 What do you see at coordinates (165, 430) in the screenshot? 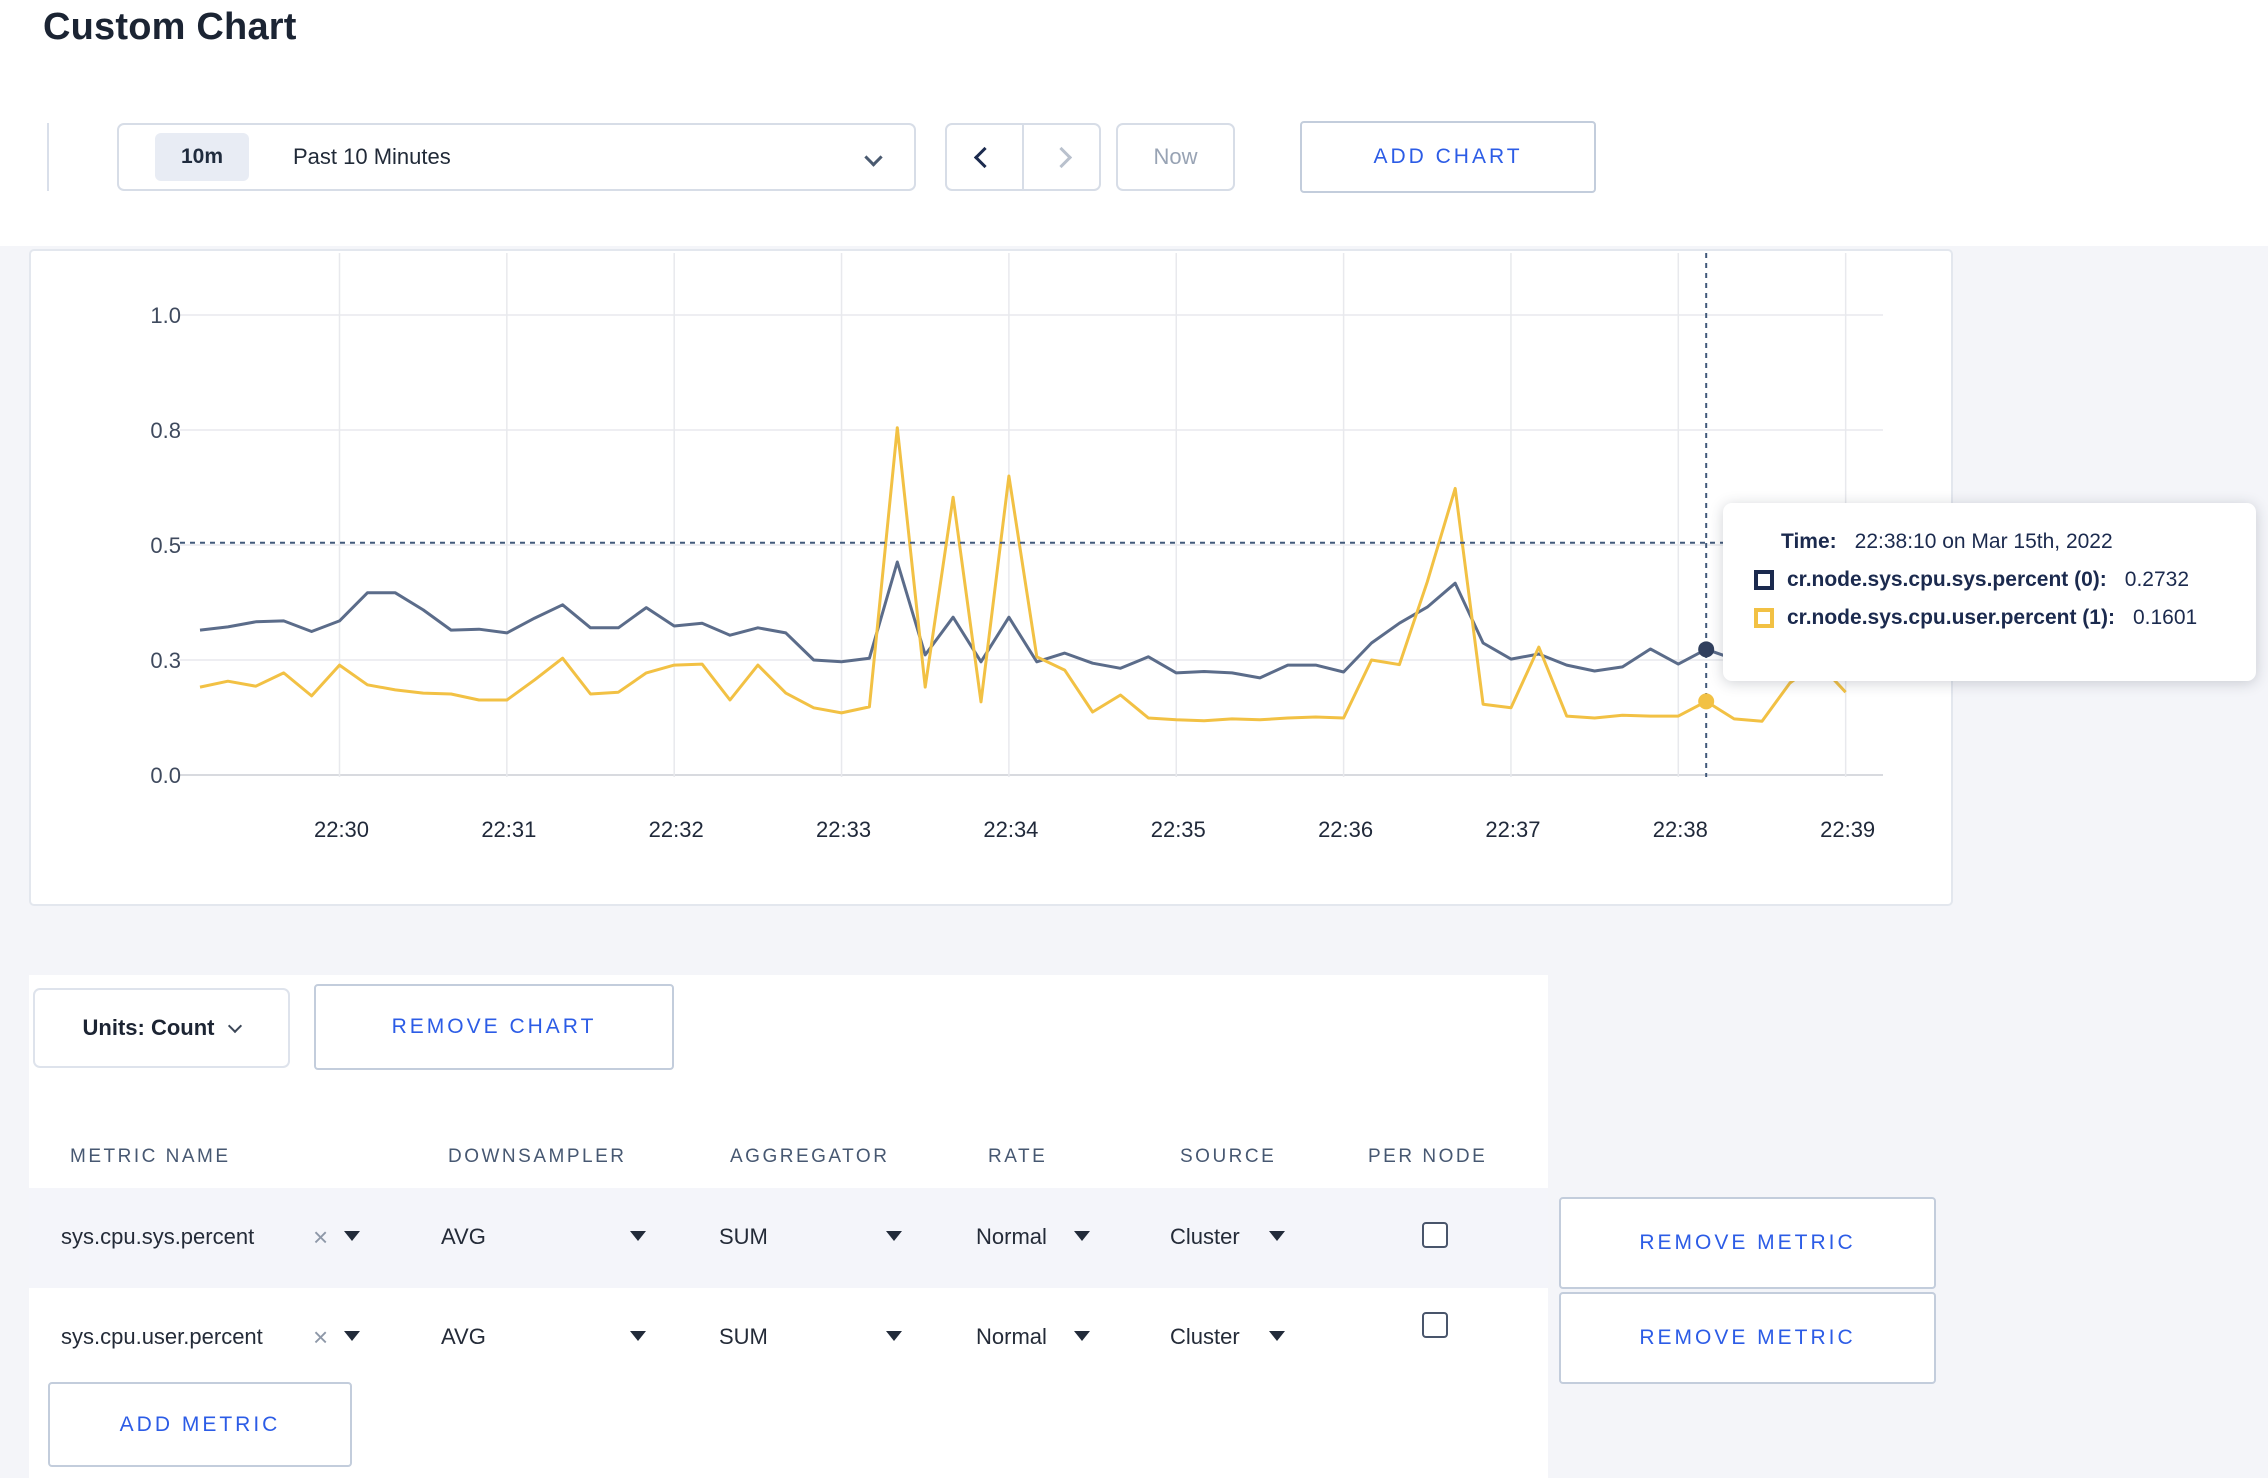
I see `y-axis-label: 0.8` at bounding box center [165, 430].